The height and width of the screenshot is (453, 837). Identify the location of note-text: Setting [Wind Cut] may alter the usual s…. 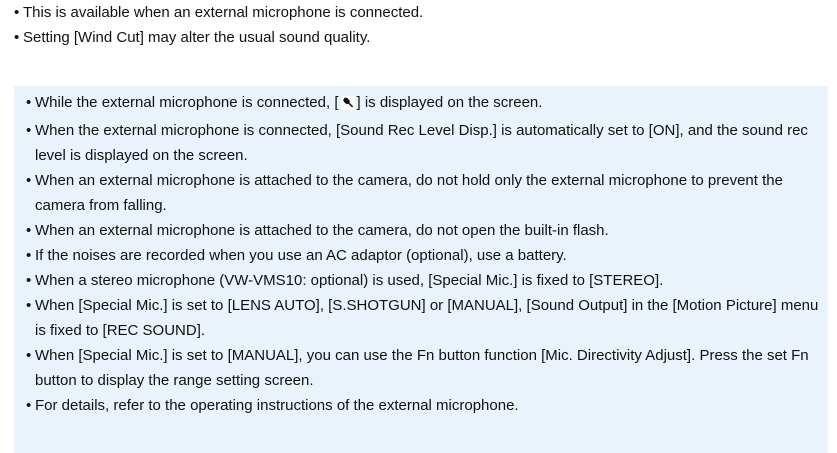
(197, 37).